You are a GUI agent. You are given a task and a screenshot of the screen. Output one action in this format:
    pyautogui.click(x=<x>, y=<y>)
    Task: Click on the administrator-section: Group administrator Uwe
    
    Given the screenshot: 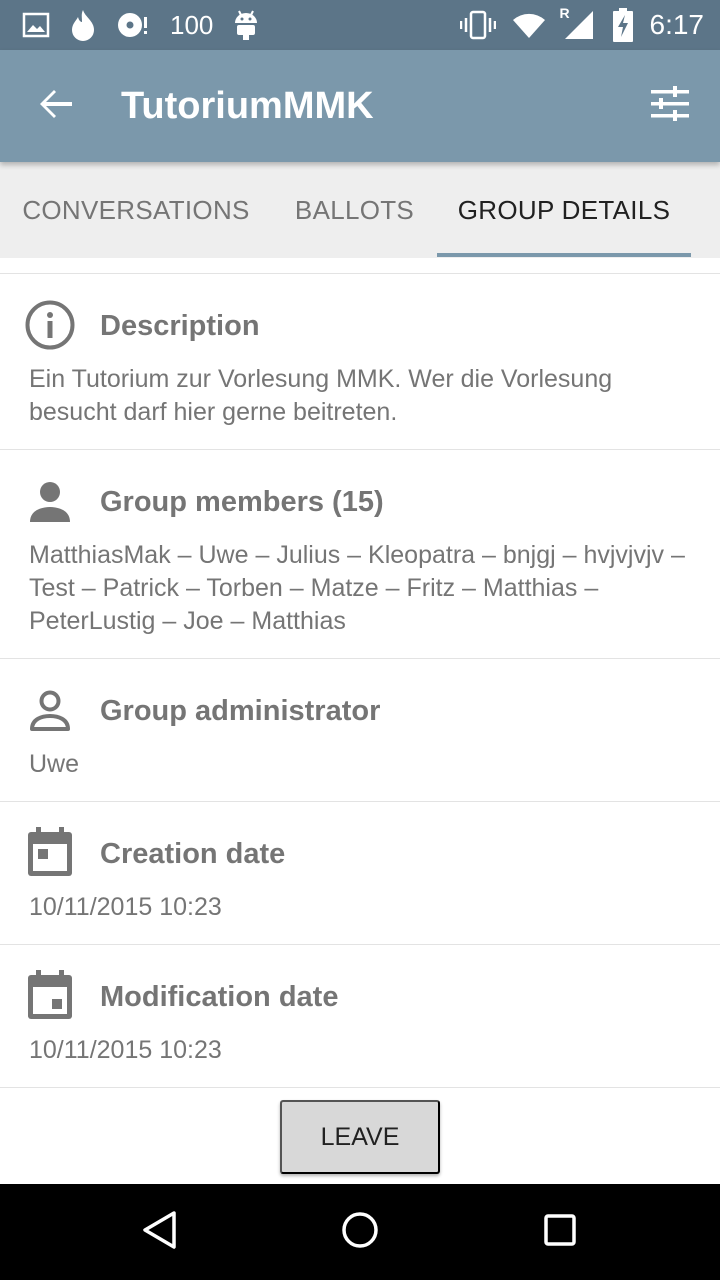 What is the action you would take?
    pyautogui.click(x=360, y=730)
    